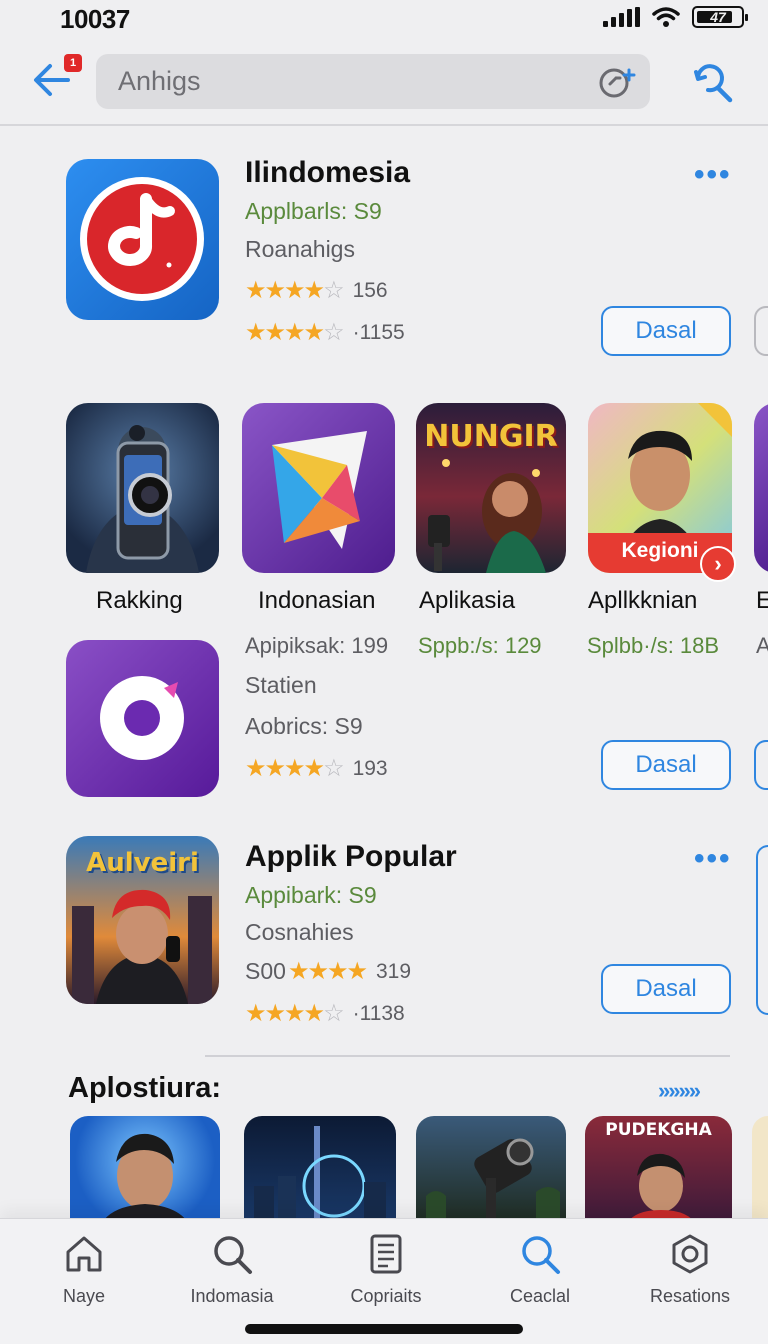 Image resolution: width=768 pixels, height=1344 pixels. I want to click on section-thumb-camera, so click(491, 1171).